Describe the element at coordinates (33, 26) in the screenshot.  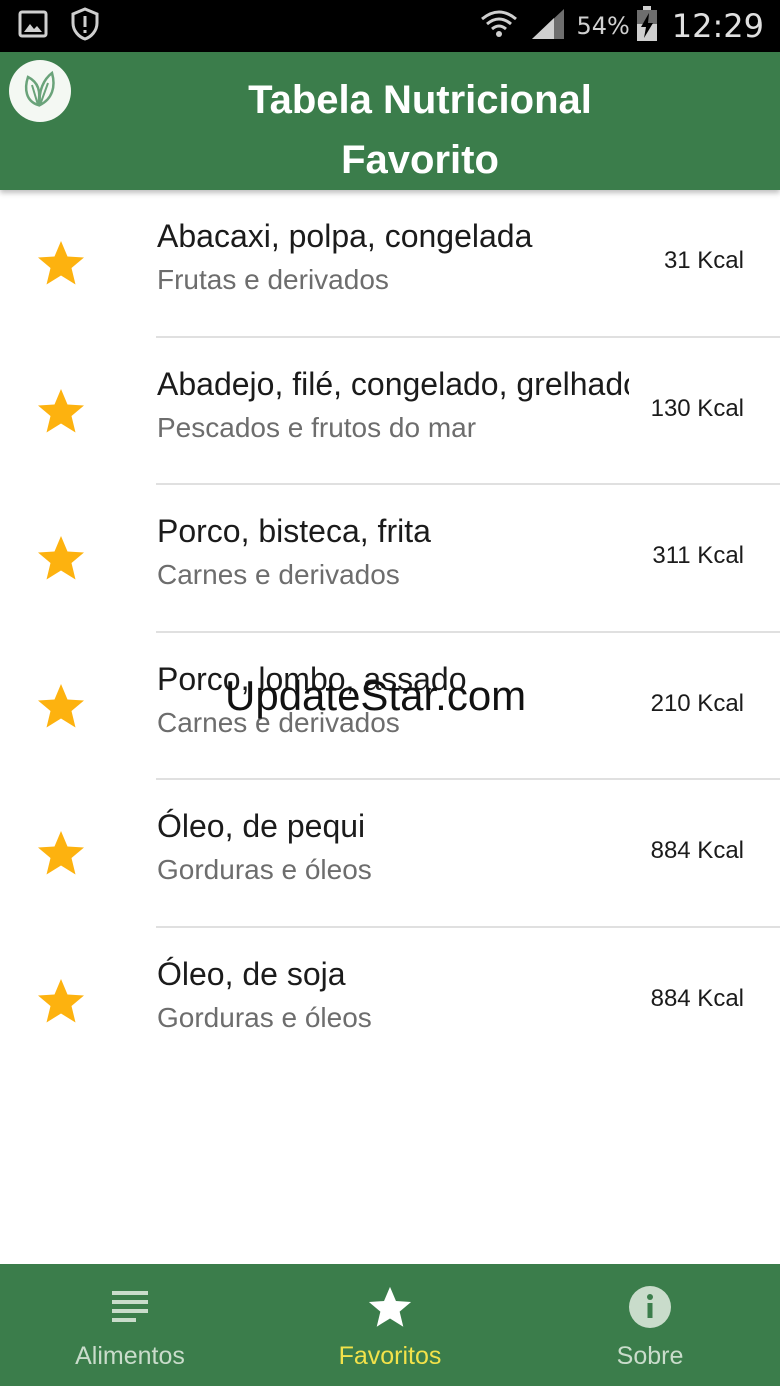
I see `image-icon` at that location.